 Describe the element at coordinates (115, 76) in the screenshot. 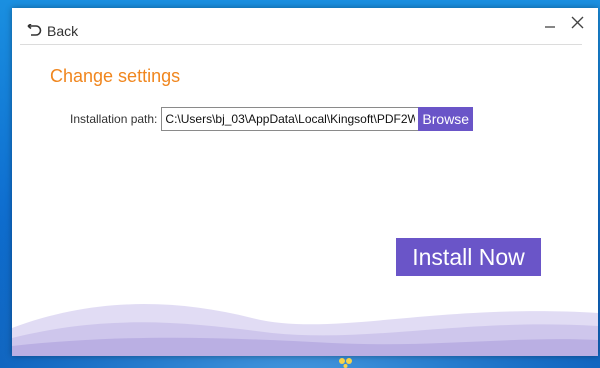

I see `page-title: Change settings` at that location.